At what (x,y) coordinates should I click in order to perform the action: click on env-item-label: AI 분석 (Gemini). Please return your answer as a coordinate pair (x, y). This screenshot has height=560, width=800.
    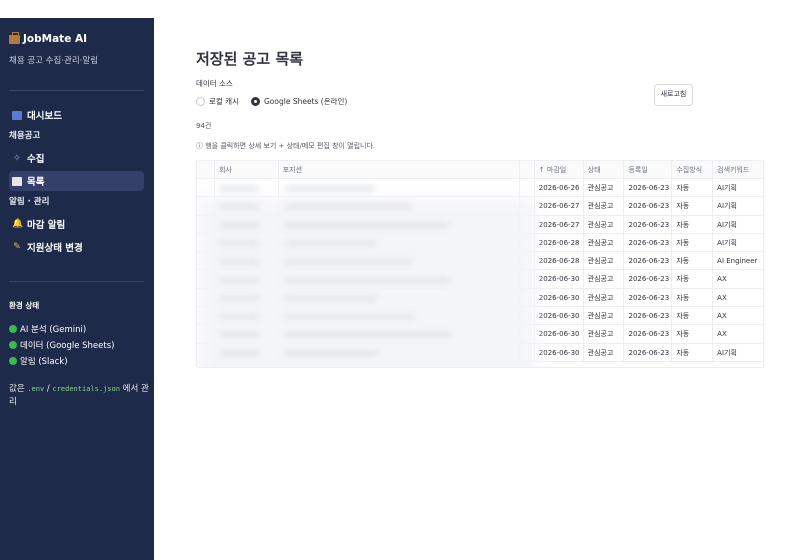
    Looking at the image, I should click on (53, 330).